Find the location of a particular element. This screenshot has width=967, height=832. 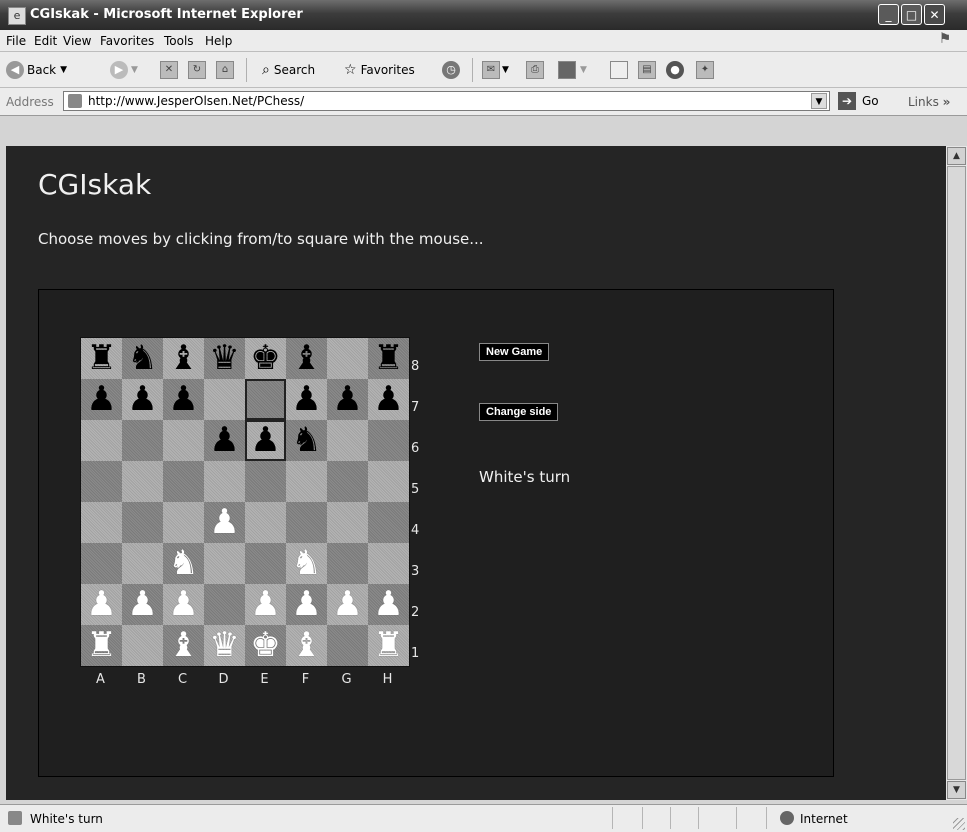

new-game-button: New Game is located at coordinates (514, 352).